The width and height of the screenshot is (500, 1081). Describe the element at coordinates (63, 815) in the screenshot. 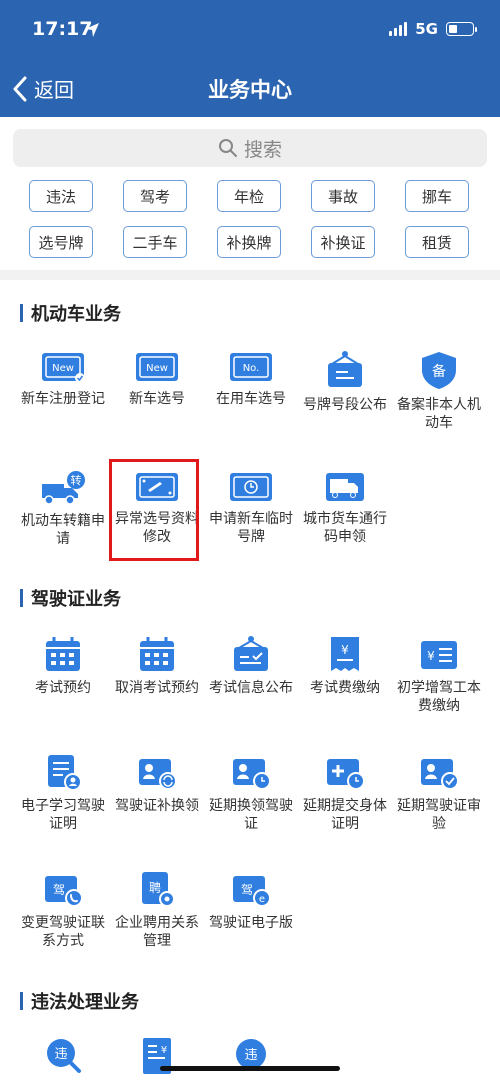

I see `item-label: 电子学习驾驶证明` at that location.